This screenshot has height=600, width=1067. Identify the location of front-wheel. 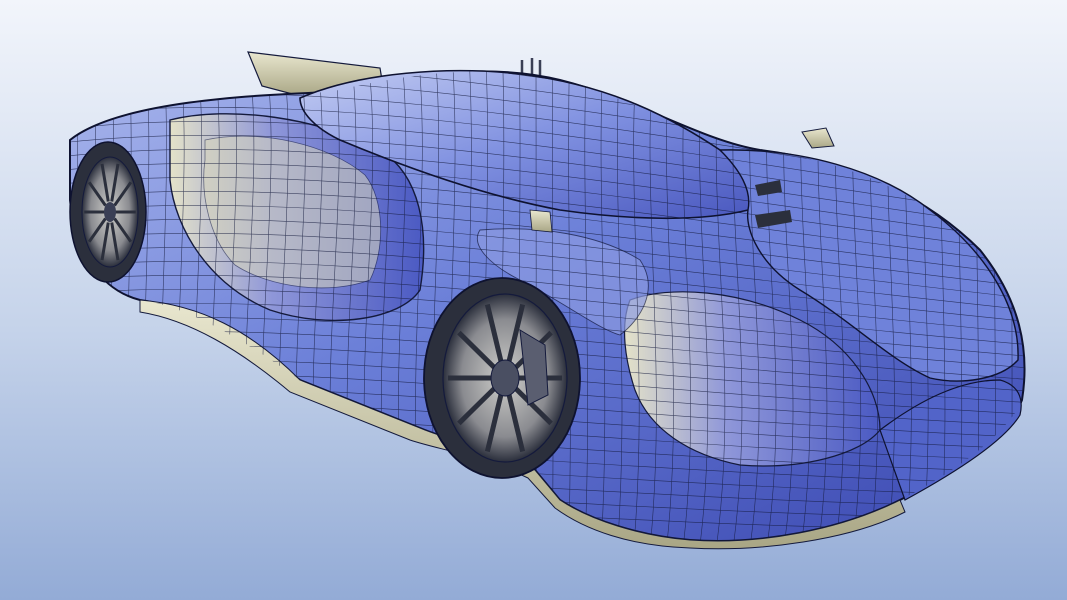
(502, 378).